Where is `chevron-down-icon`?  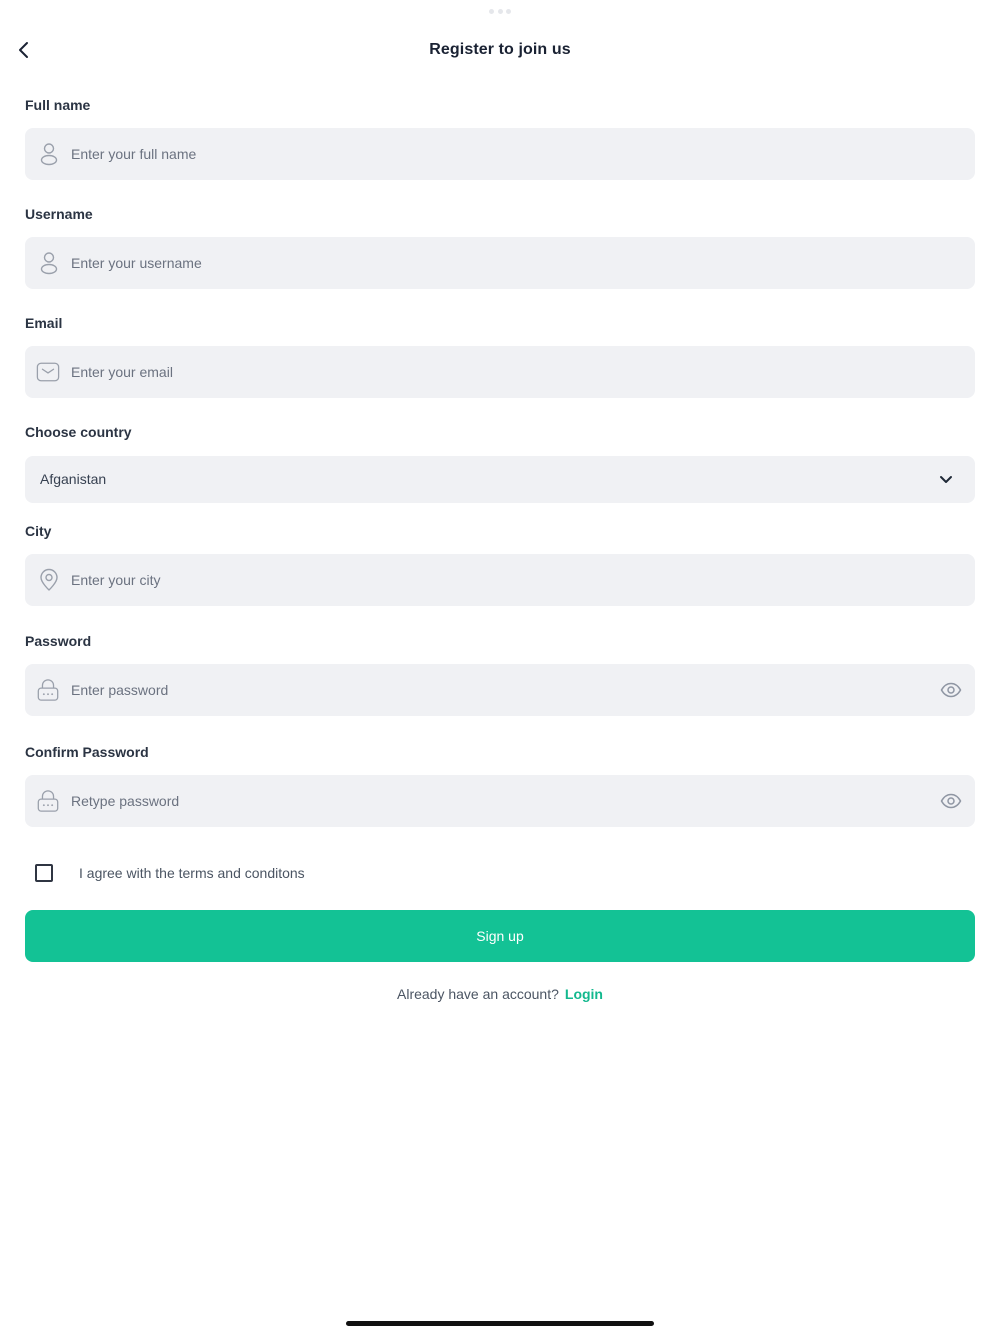 chevron-down-icon is located at coordinates (946, 479).